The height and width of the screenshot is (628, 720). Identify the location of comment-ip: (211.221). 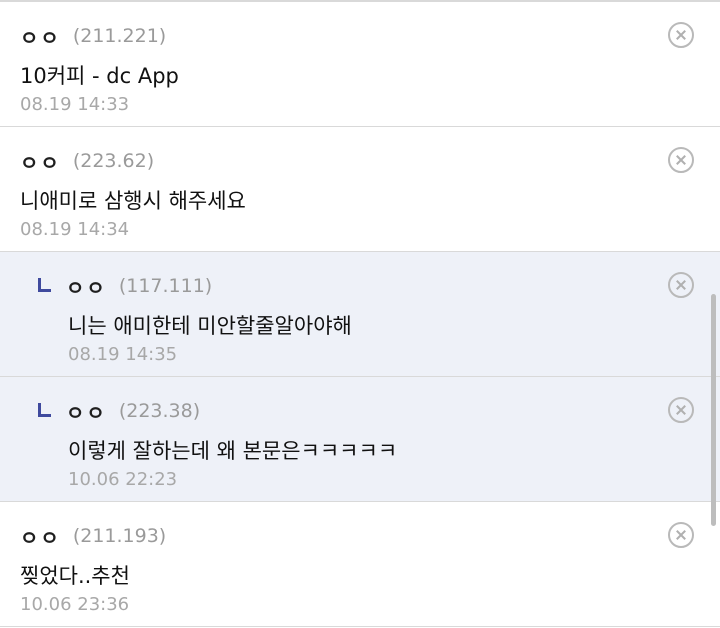
(119, 36).